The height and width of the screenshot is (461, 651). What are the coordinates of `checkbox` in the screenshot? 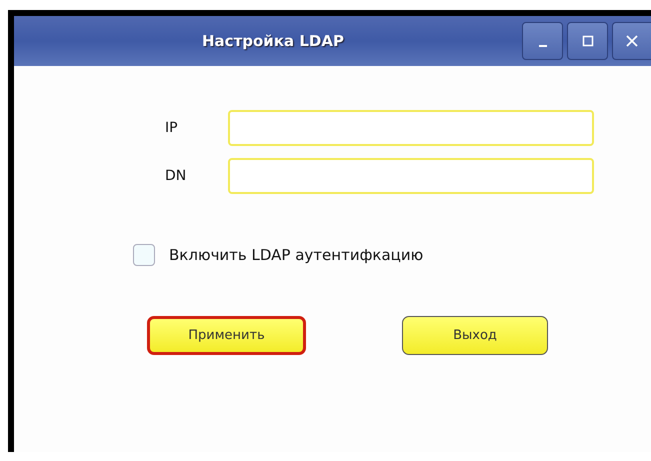 It's located at (144, 255).